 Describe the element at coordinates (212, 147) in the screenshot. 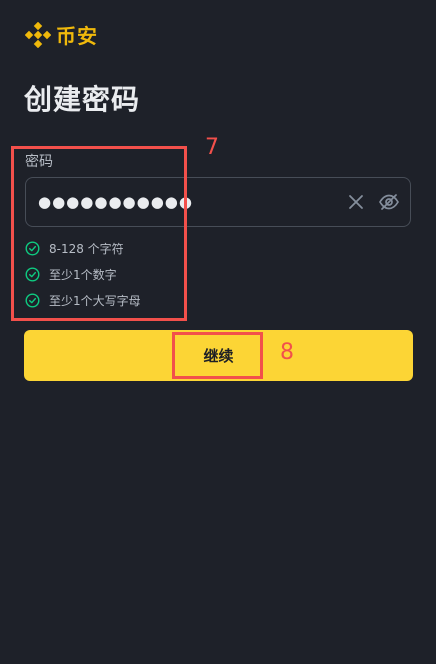

I see `annotation-number-7: 7` at that location.